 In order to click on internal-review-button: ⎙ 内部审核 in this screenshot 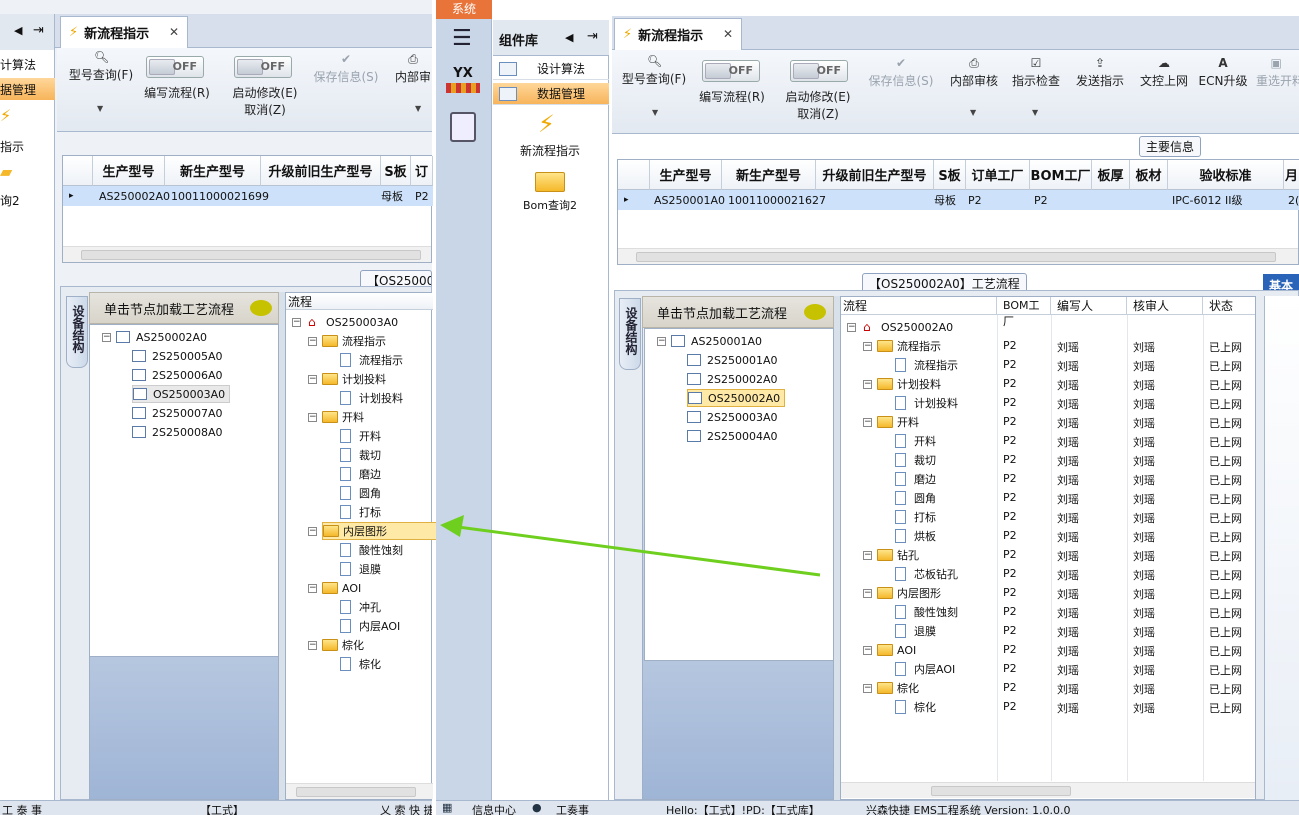, I will do `click(974, 72)`.